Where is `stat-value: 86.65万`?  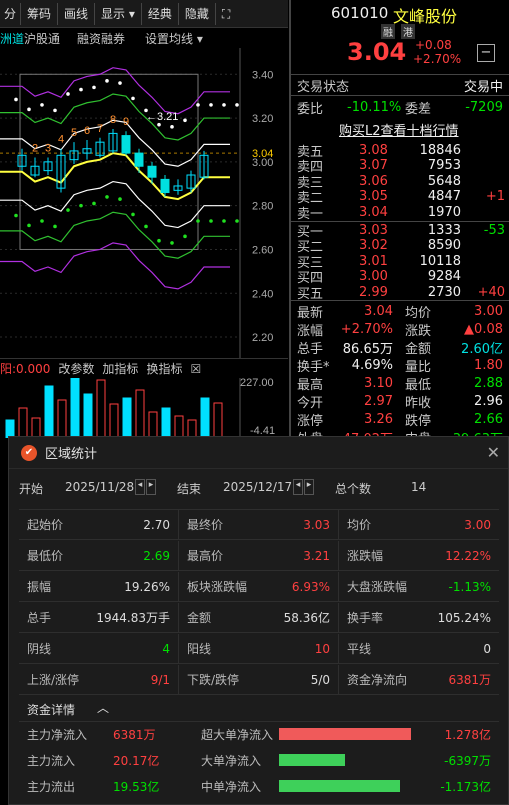 stat-value: 86.65万 is located at coordinates (367, 349).